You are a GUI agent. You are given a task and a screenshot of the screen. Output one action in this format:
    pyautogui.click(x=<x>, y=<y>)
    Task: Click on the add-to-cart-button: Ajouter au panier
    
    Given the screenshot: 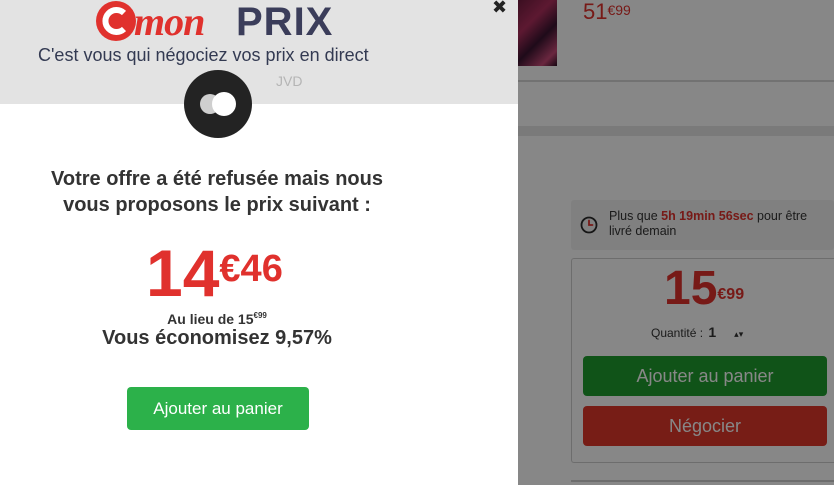 What is the action you would take?
    pyautogui.click(x=218, y=408)
    